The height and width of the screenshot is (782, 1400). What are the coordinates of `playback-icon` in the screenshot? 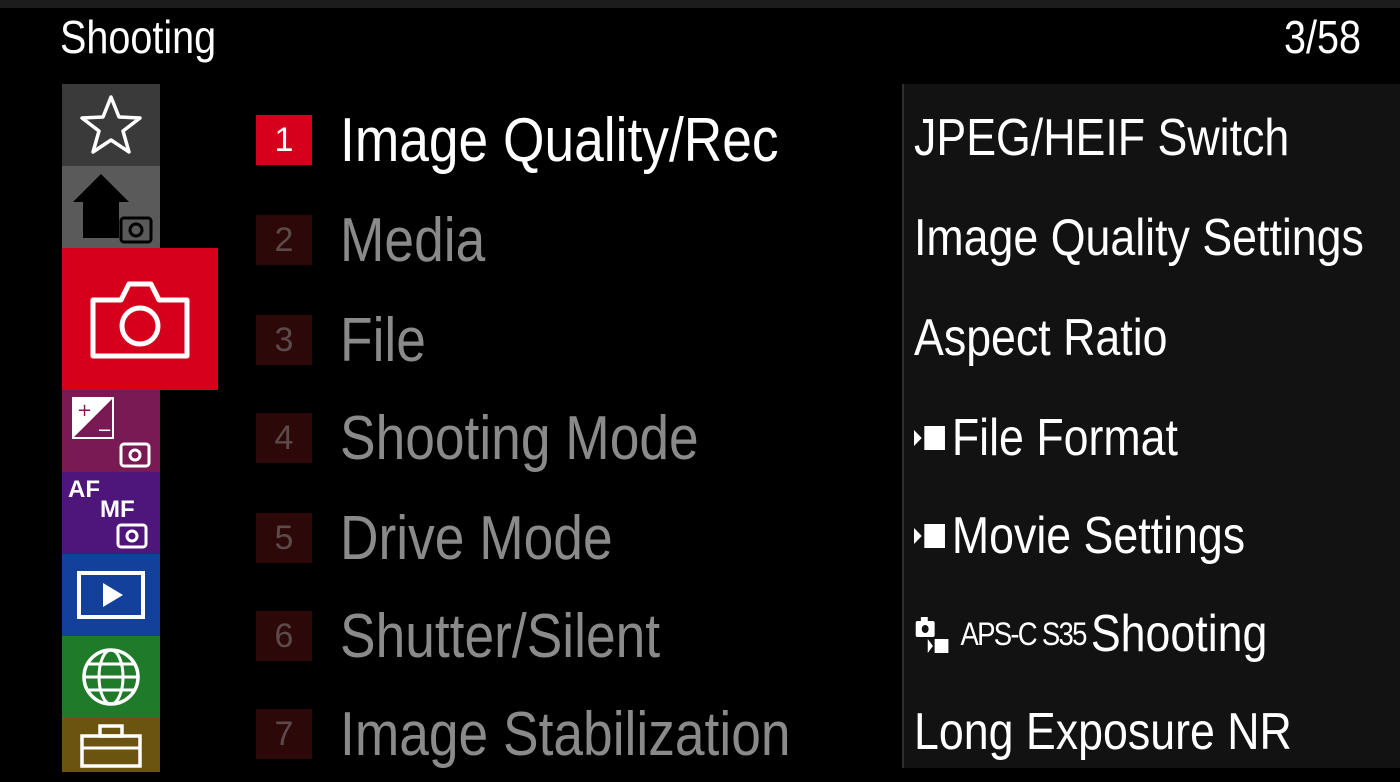 It's located at (111, 595).